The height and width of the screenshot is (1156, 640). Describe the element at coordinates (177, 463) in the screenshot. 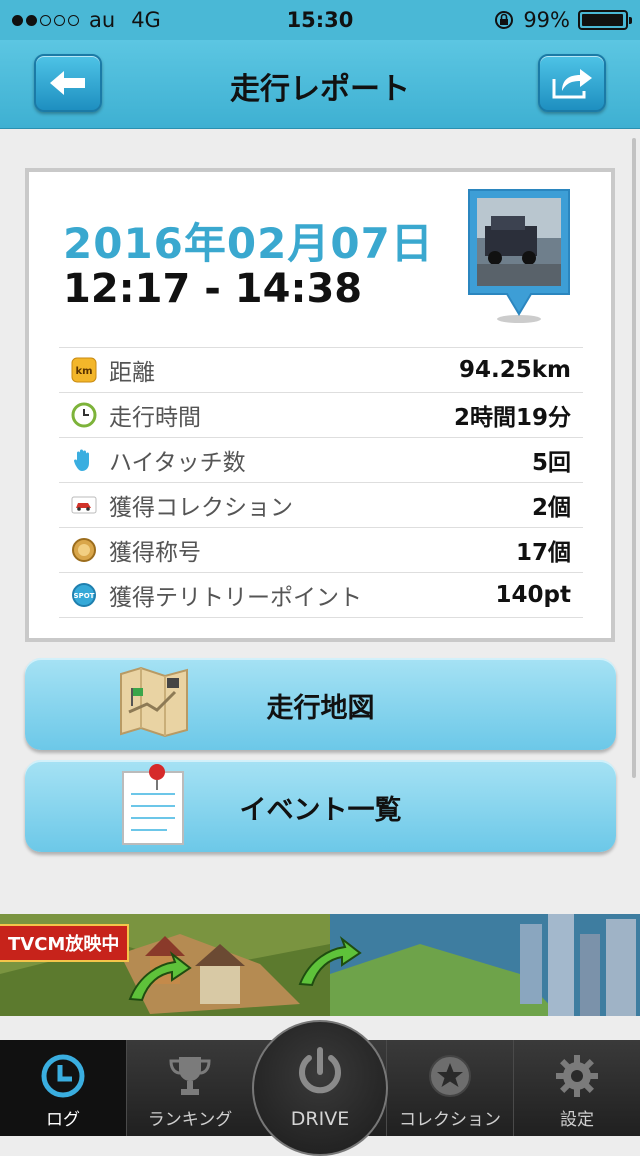

I see `stat-label: ハイタッチ数` at that location.